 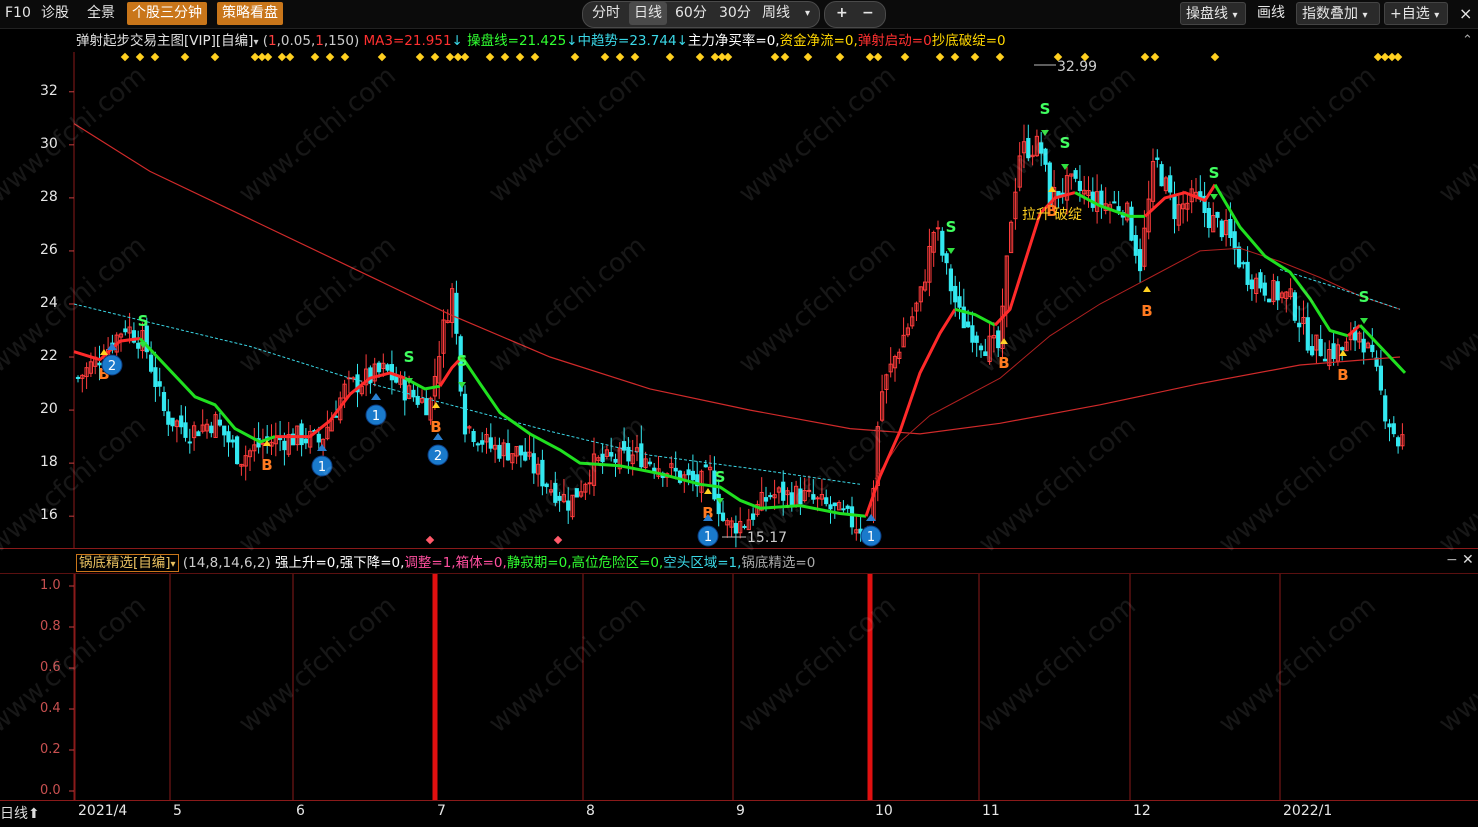 I want to click on lasheng-label: 拉升, so click(x=1036, y=215).